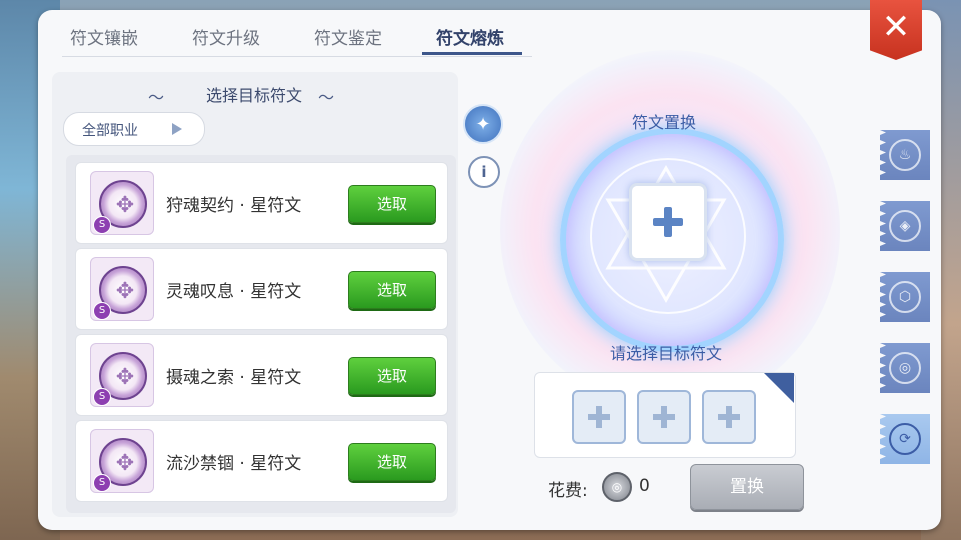 The width and height of the screenshot is (961, 540). Describe the element at coordinates (234, 464) in the screenshot. I see `rune-name: 流沙禁锢 · 星符文` at that location.